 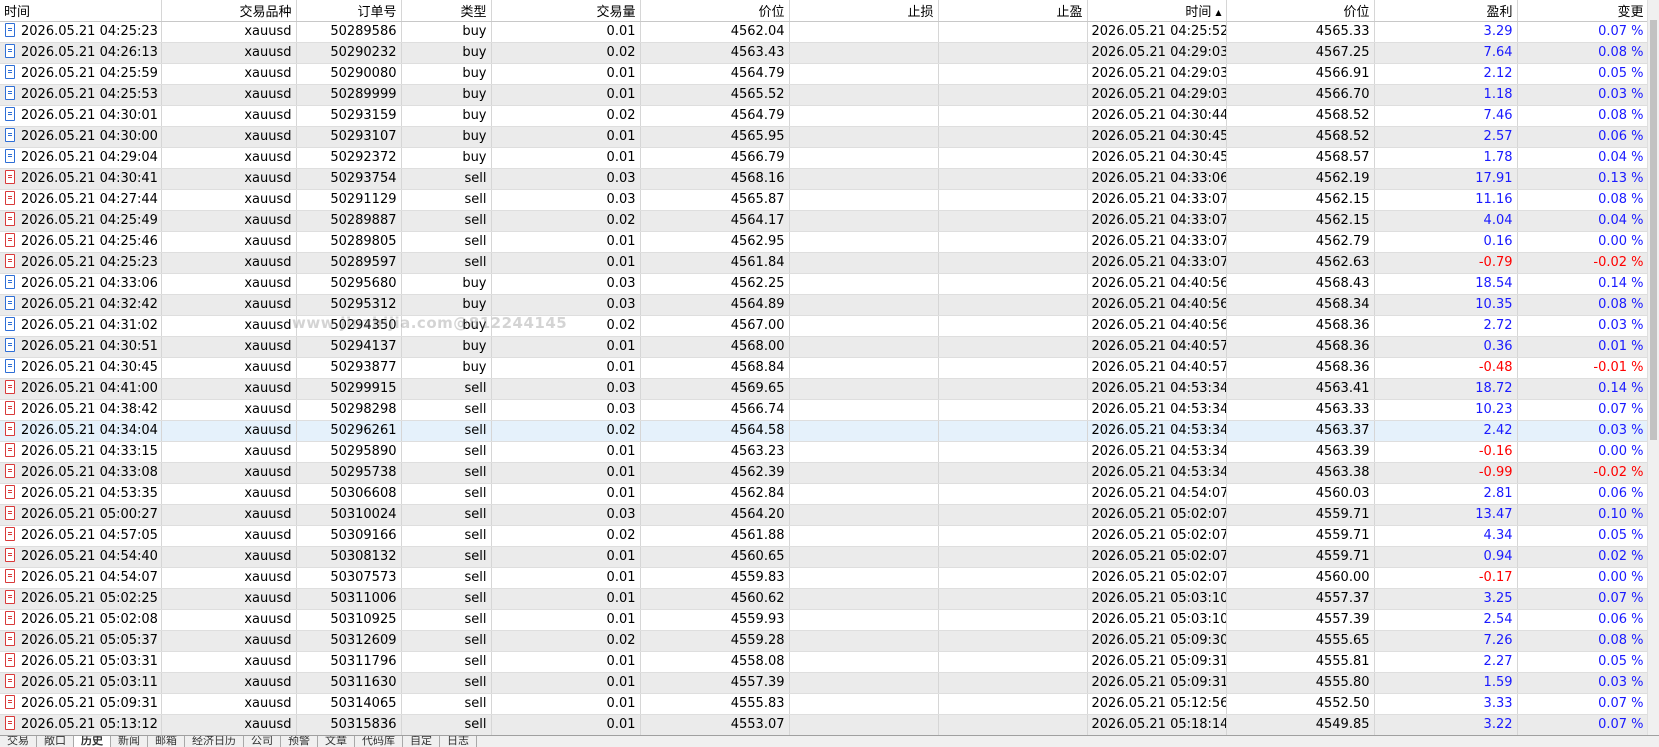 I want to click on tab-0: 交易, so click(x=18, y=741).